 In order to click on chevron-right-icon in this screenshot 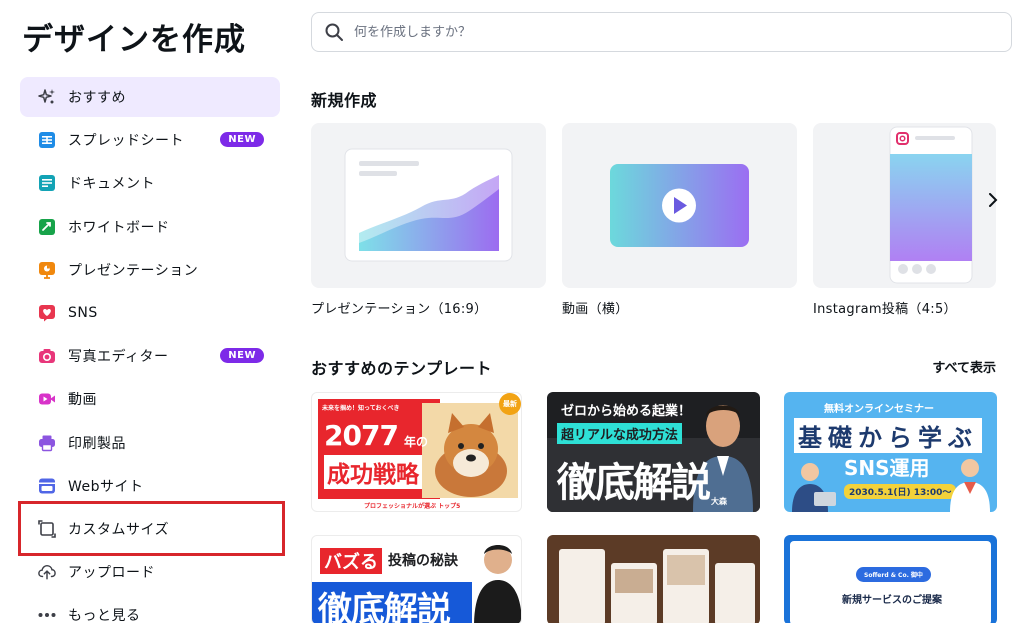, I will do `click(993, 200)`.